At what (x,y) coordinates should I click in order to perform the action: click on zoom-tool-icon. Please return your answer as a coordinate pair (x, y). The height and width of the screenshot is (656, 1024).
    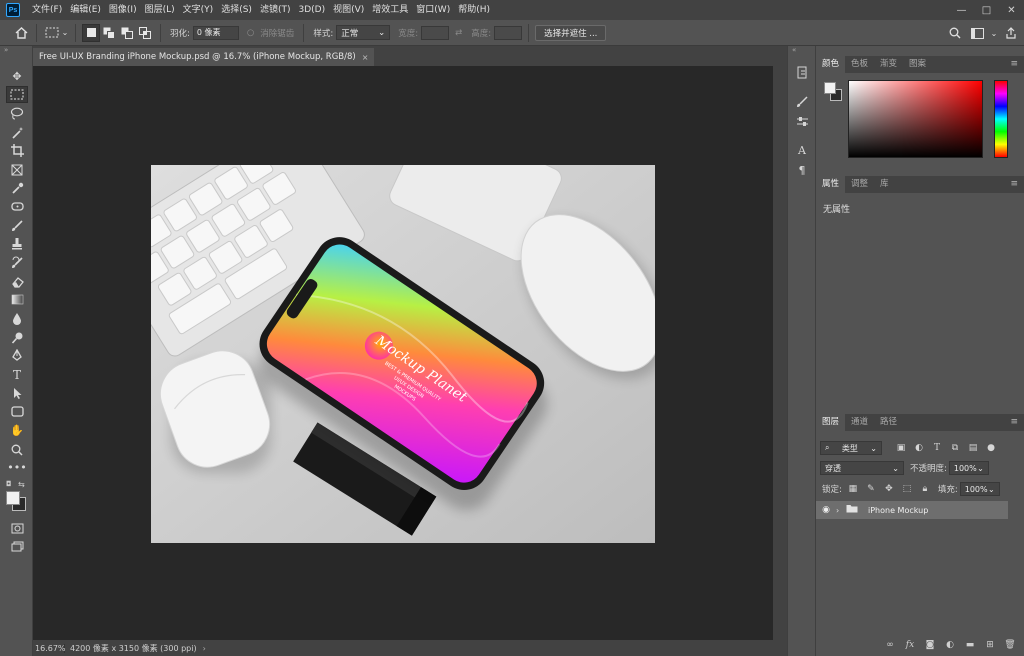
    Looking at the image, I should click on (17, 449).